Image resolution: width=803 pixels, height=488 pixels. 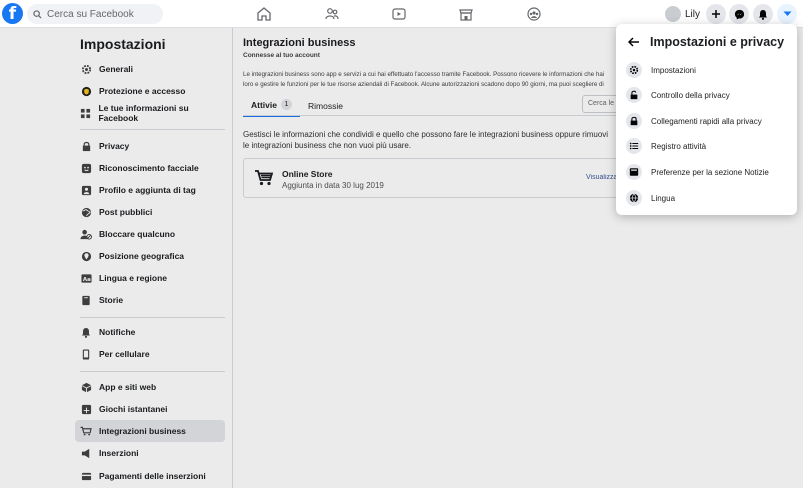 What do you see at coordinates (763, 14) in the screenshot?
I see `notifications-bell-icon` at bounding box center [763, 14].